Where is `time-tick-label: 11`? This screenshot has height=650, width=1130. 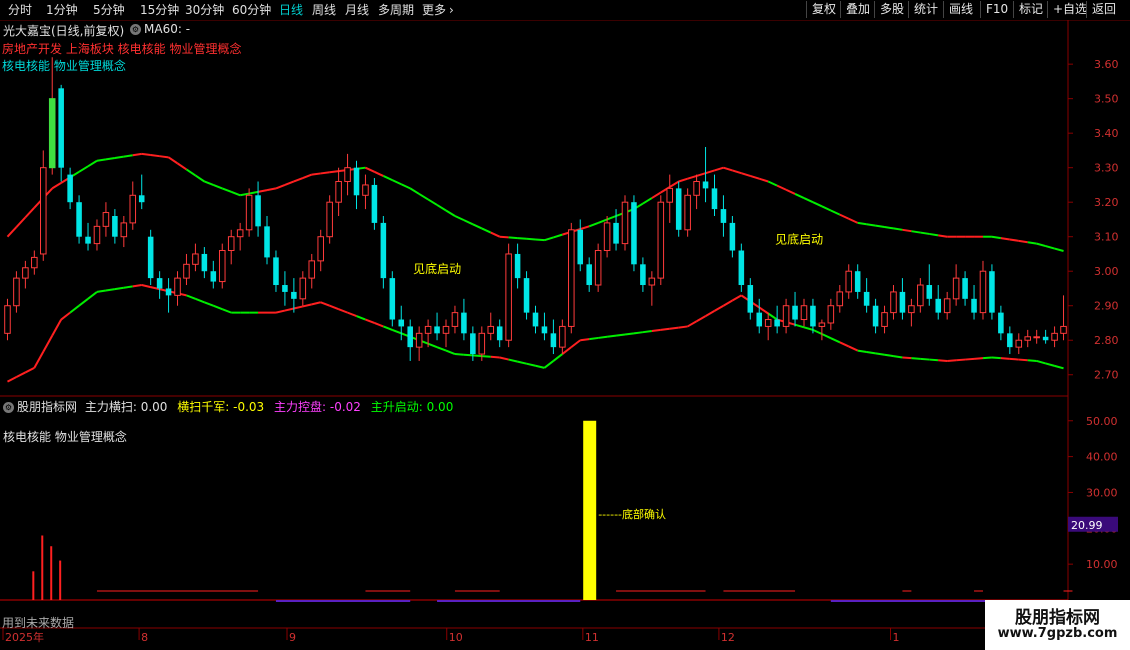 time-tick-label: 11 is located at coordinates (592, 637).